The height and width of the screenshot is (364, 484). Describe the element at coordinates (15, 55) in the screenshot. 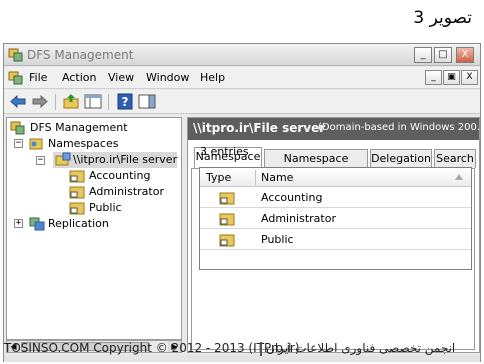

I see `dfs-app-icon` at that location.